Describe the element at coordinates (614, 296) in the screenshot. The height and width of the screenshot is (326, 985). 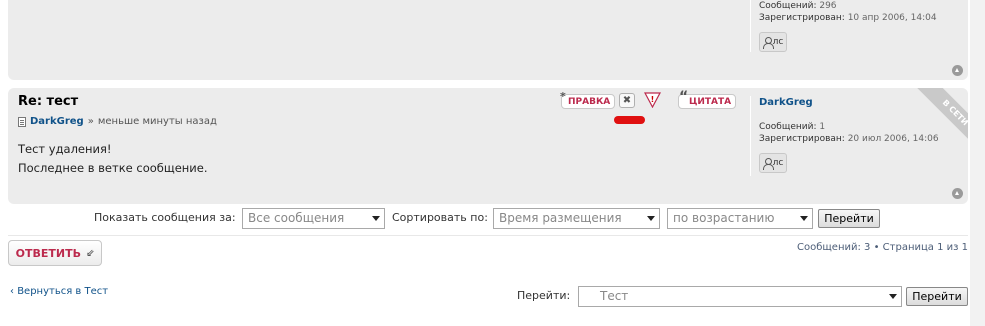
I see `jump-to-value: Тест` at that location.